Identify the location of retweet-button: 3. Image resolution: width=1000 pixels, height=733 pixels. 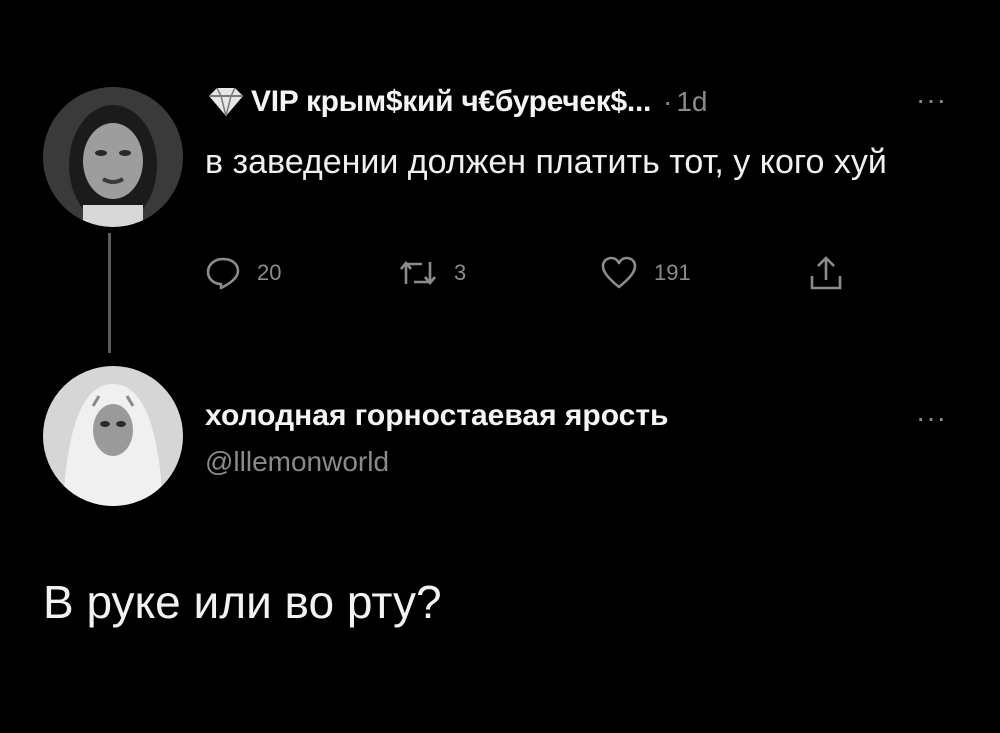
(432, 273).